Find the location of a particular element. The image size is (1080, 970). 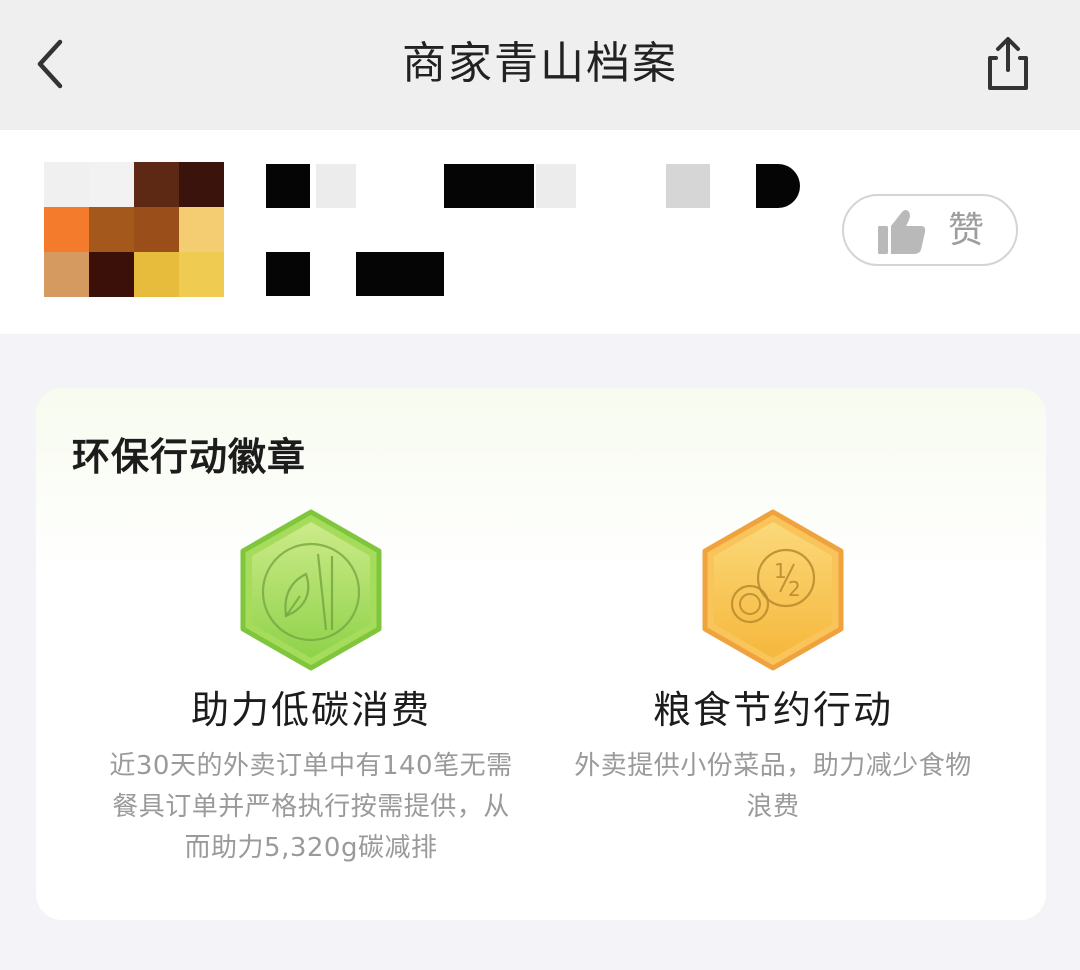

thumbs-up-icon is located at coordinates (902, 232).